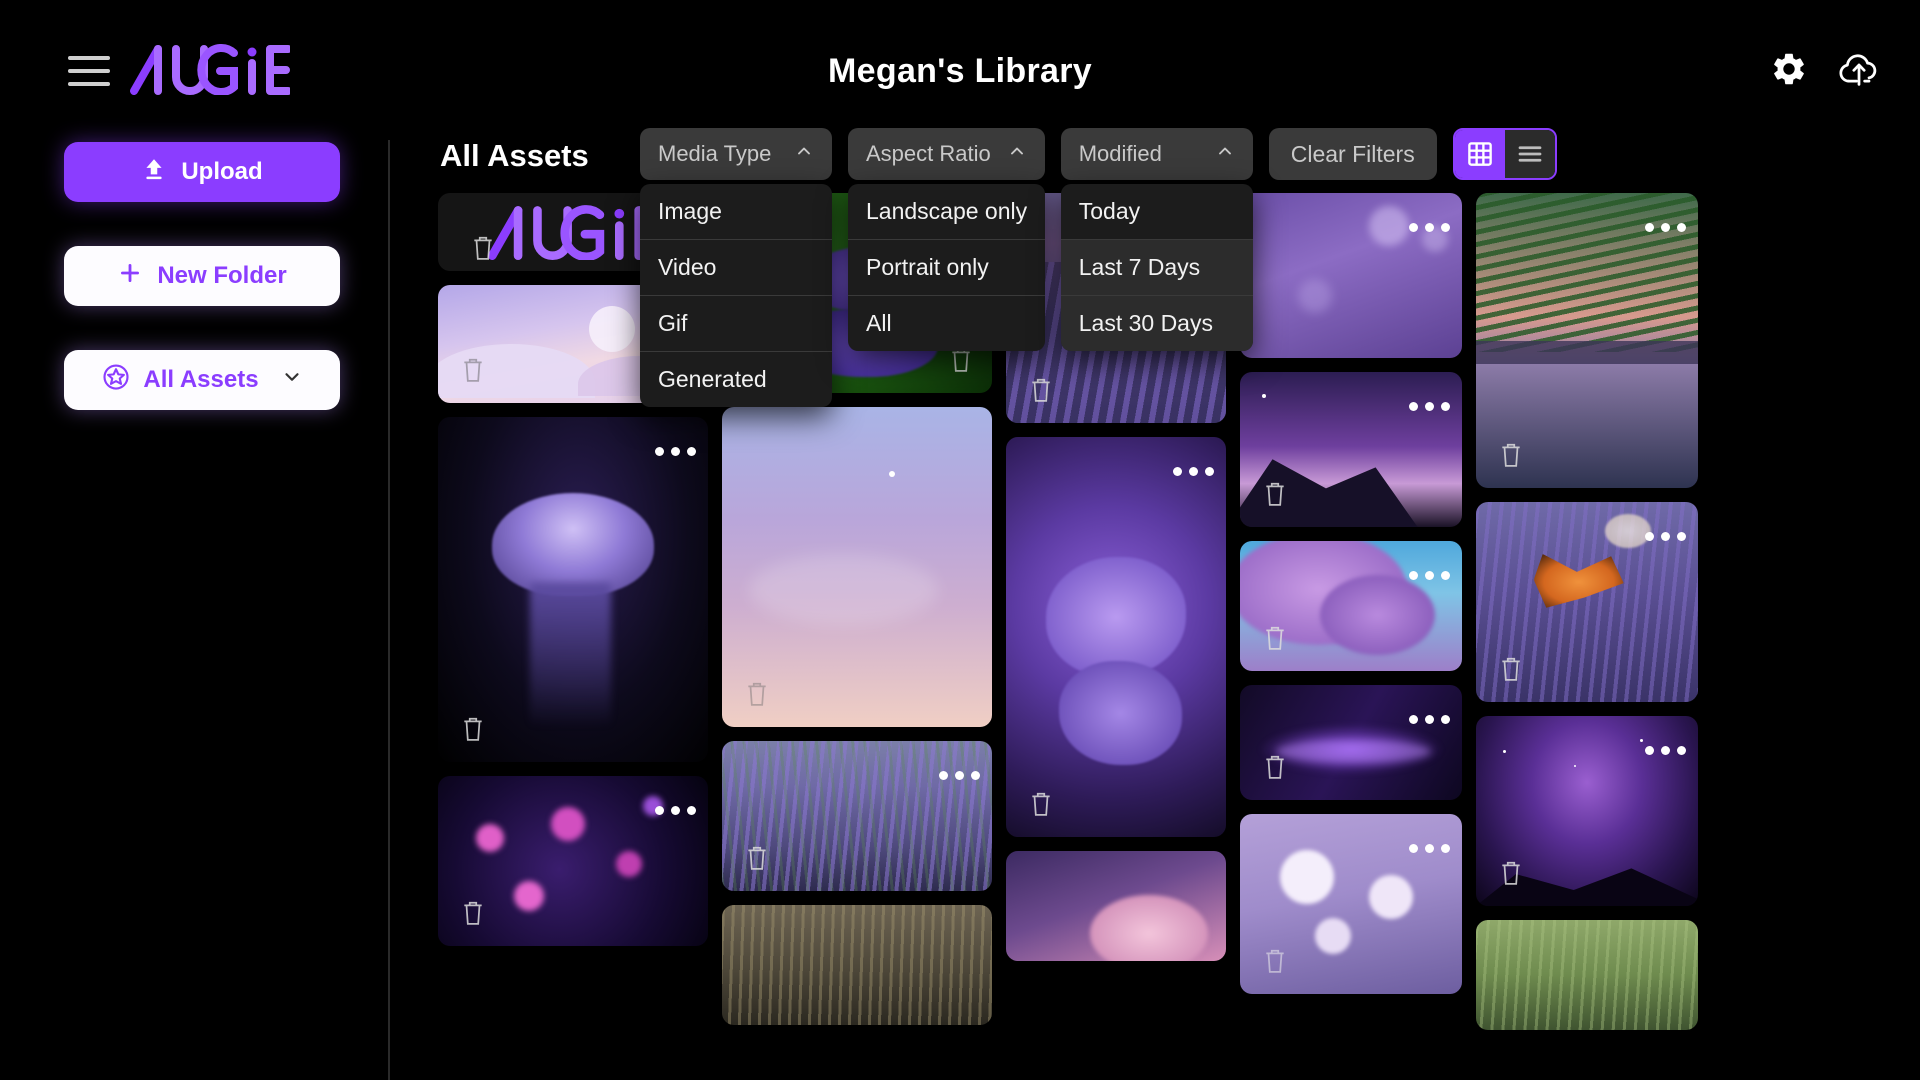 The width and height of the screenshot is (1920, 1080). Describe the element at coordinates (1351, 449) in the screenshot. I see `asset-tile-mountain-purple-sky` at that location.